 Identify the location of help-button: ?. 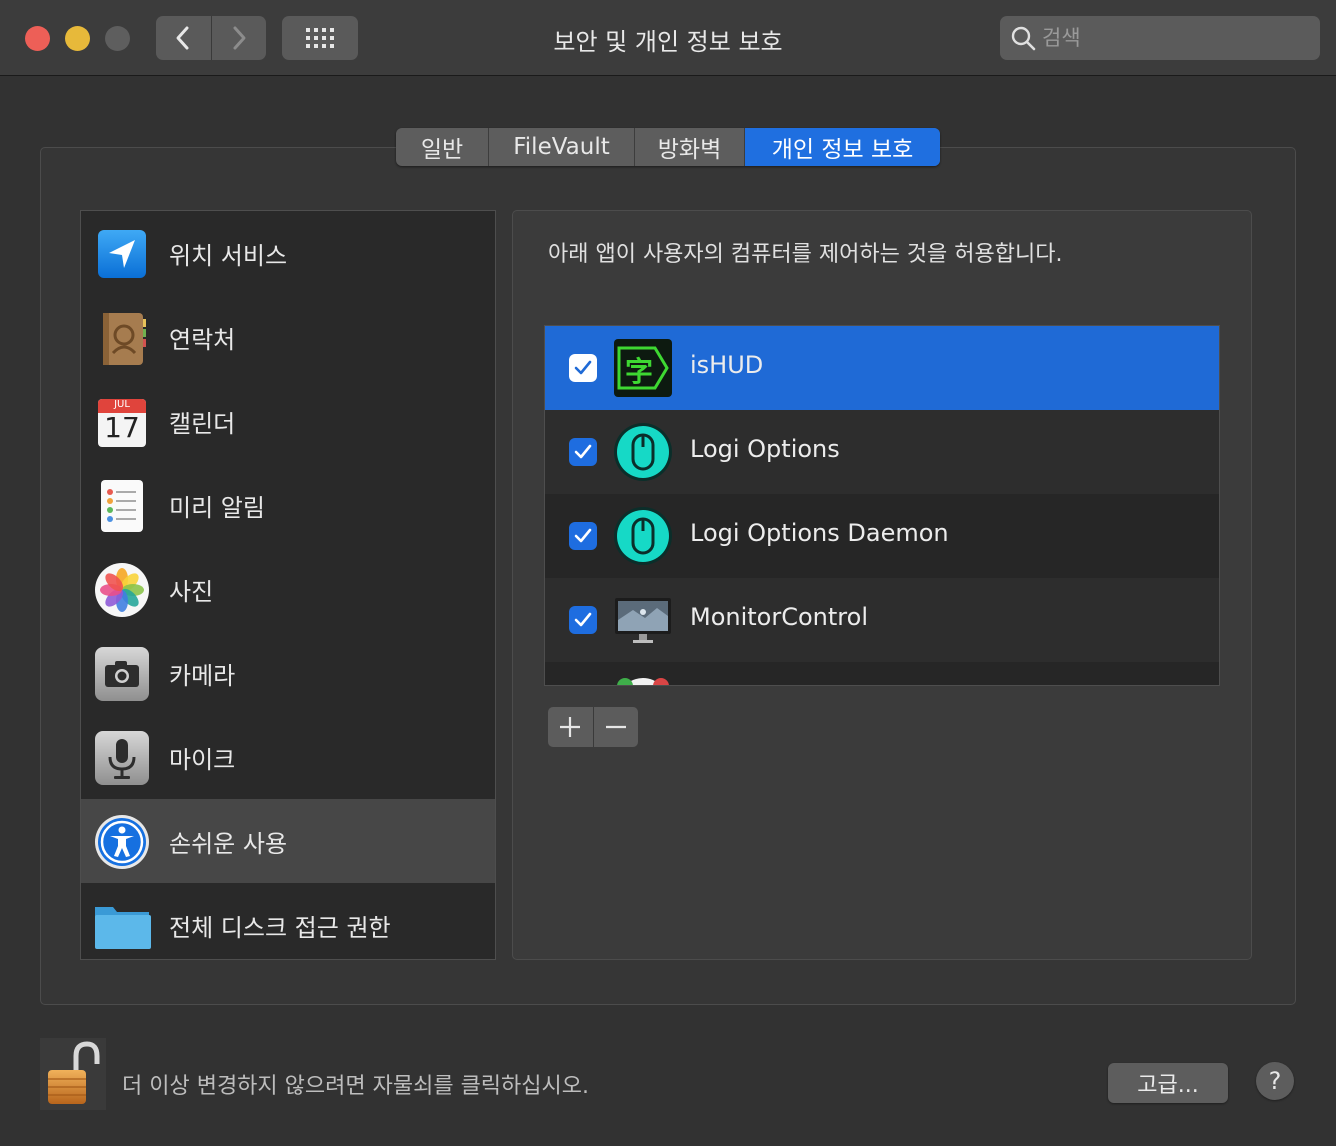
(1275, 1081).